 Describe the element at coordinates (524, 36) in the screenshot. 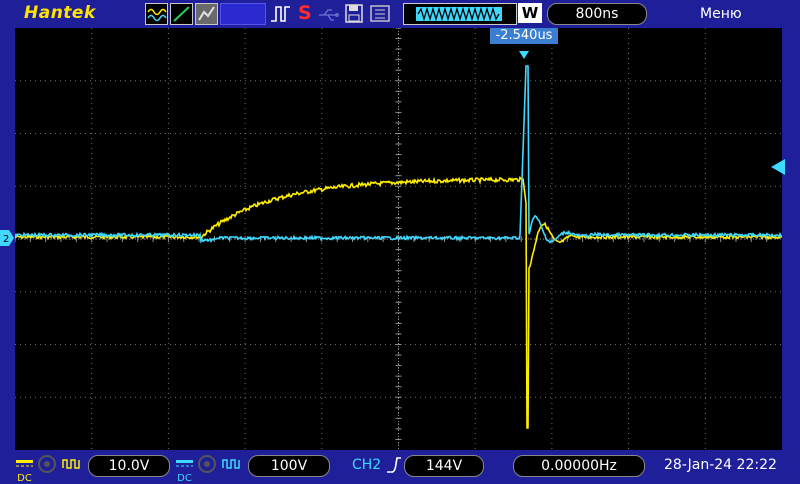

I see `trigger-position-label: -2.540us` at that location.